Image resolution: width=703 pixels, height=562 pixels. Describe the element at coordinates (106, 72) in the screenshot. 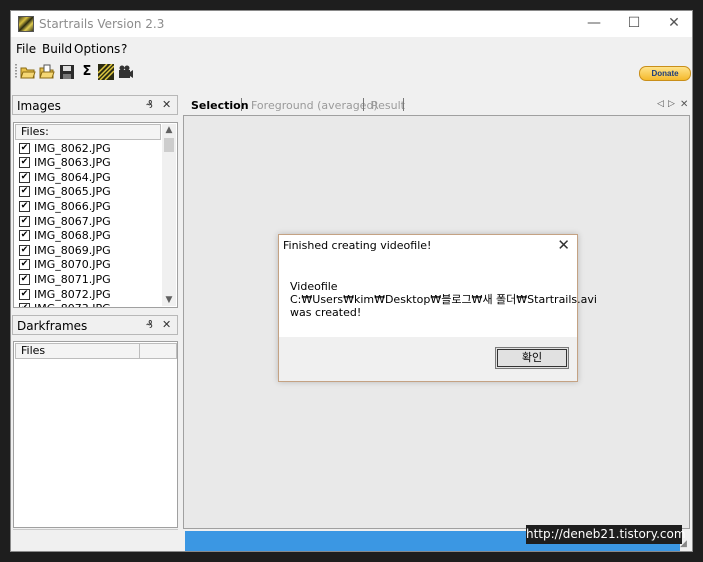

I see `startrails-icon` at that location.